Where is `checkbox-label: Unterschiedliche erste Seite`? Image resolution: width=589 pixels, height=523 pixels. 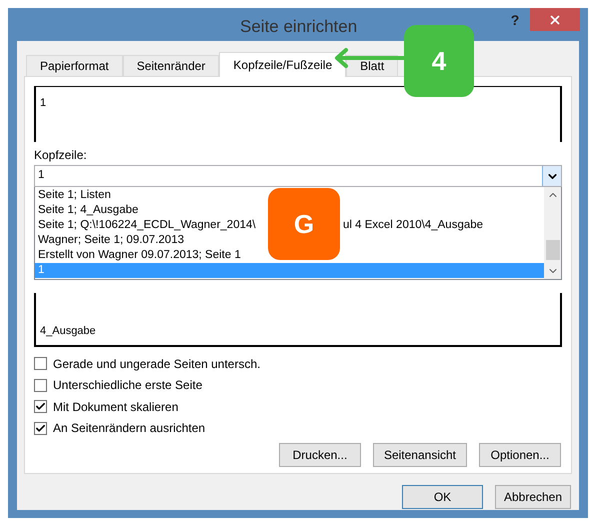
checkbox-label: Unterschiedliche erste Seite is located at coordinates (127, 385).